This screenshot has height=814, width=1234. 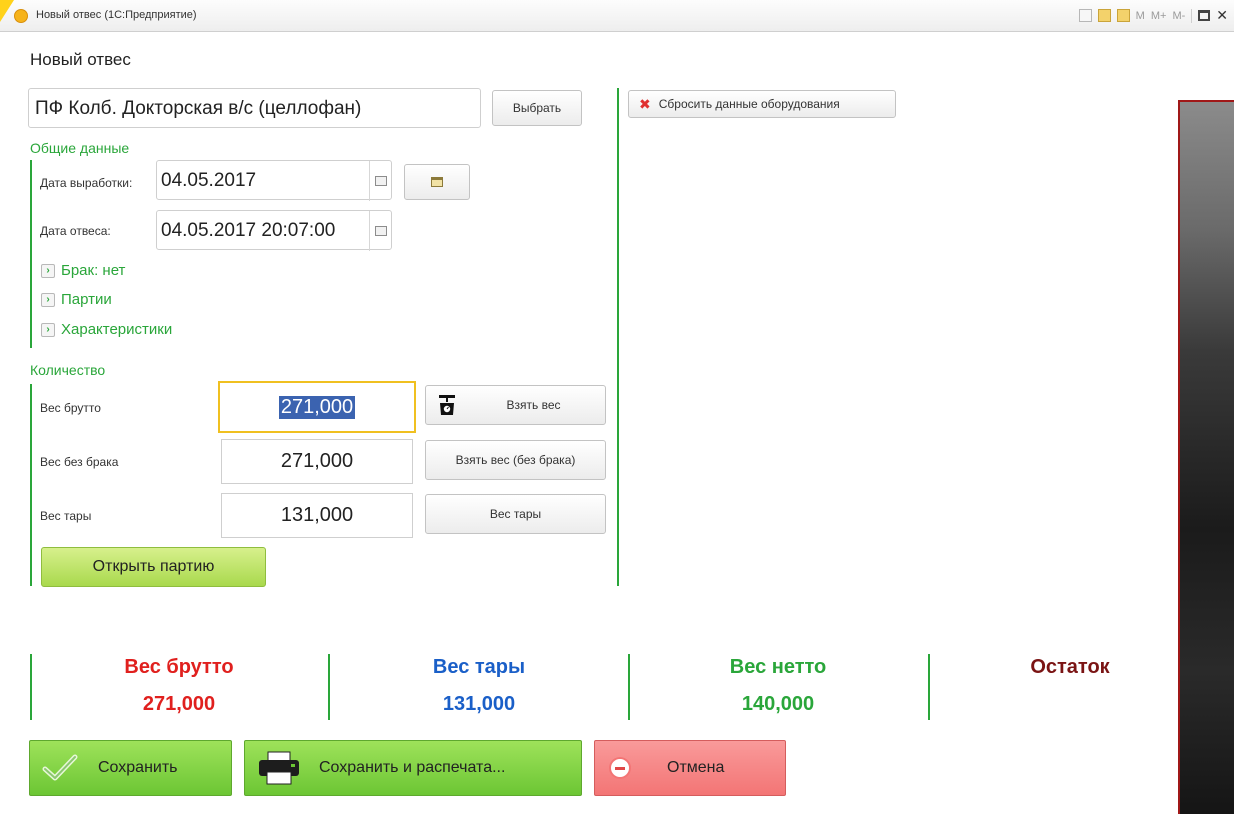 What do you see at coordinates (80, 59) in the screenshot?
I see `form-title: Новый отвес` at bounding box center [80, 59].